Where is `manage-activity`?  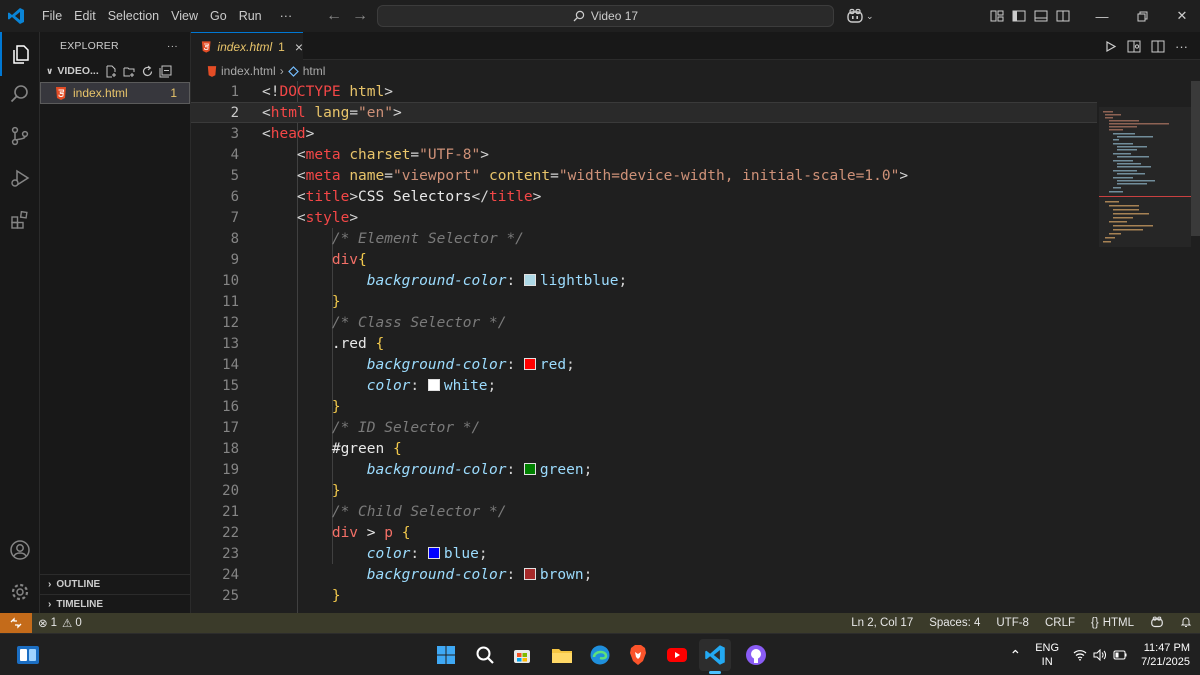 manage-activity is located at coordinates (20, 592).